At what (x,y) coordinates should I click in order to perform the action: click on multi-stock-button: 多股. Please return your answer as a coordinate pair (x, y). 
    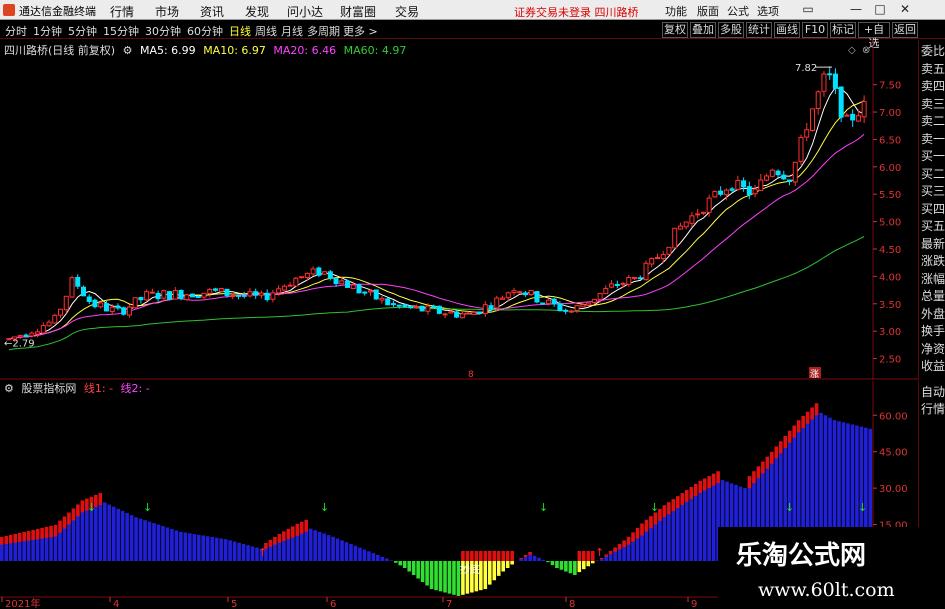
    Looking at the image, I should click on (731, 30).